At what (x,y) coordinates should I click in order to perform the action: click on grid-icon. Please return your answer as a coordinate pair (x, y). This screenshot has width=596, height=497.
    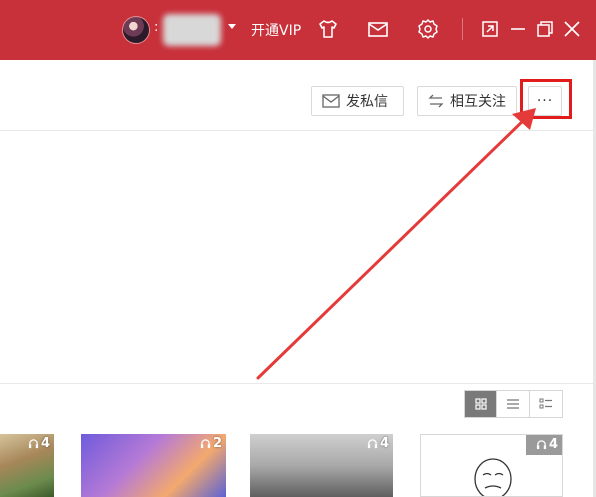
    Looking at the image, I should click on (481, 404).